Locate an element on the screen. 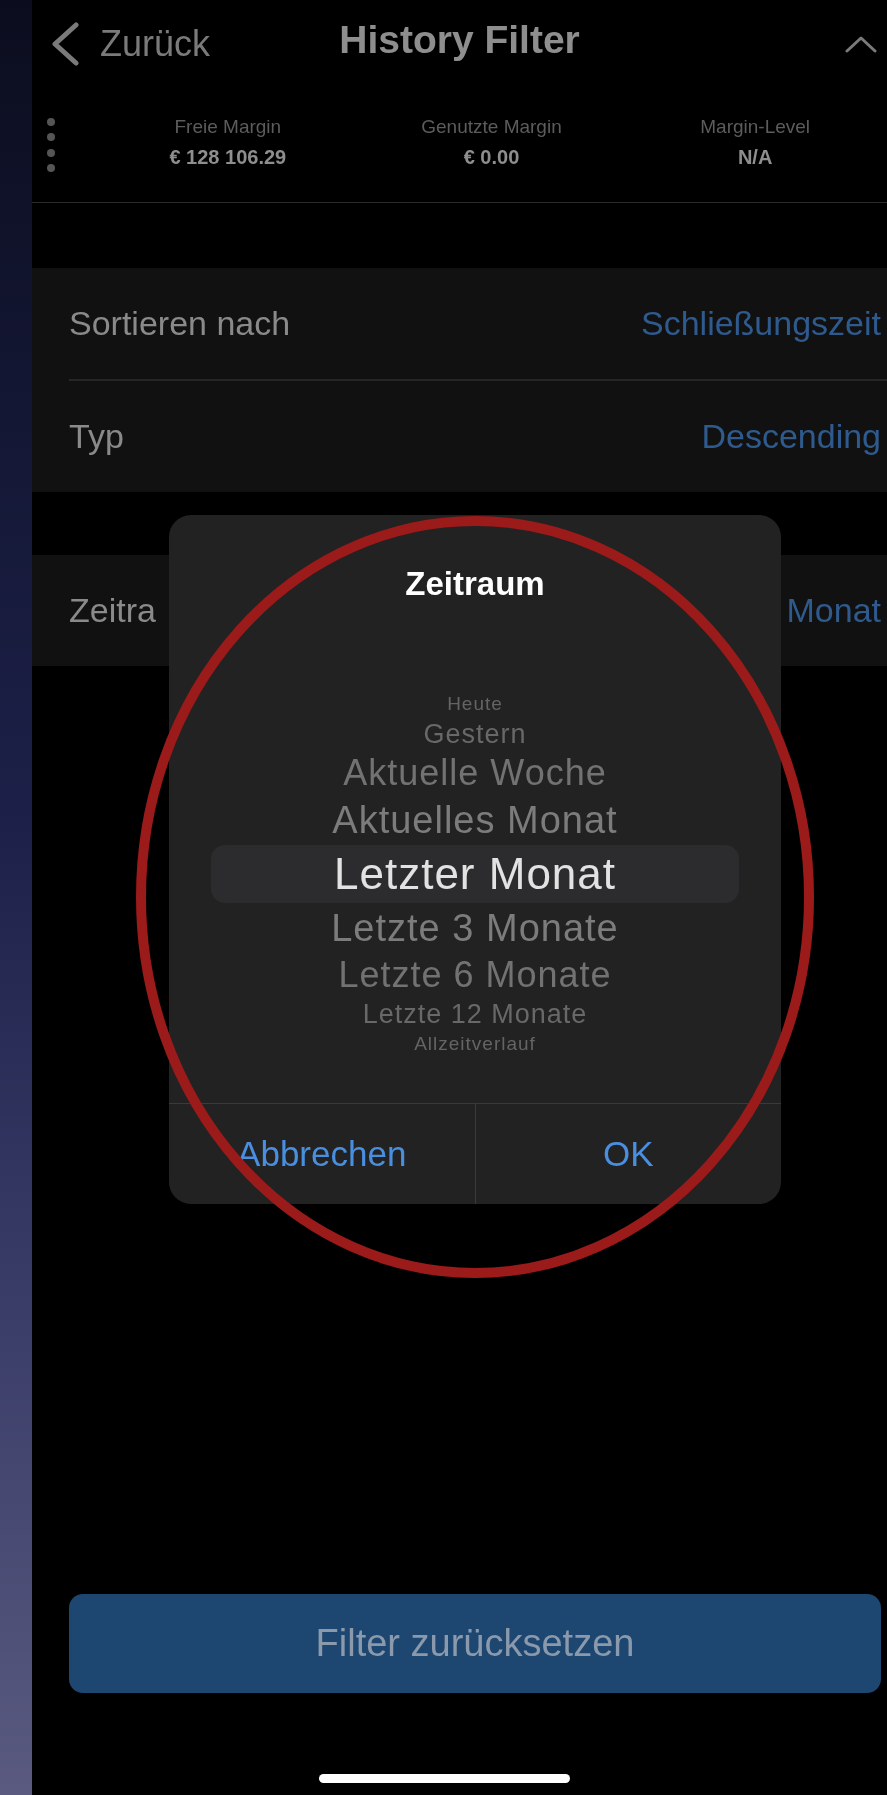 This screenshot has width=887, height=1795. row-label: Zeitra is located at coordinates (112, 610).